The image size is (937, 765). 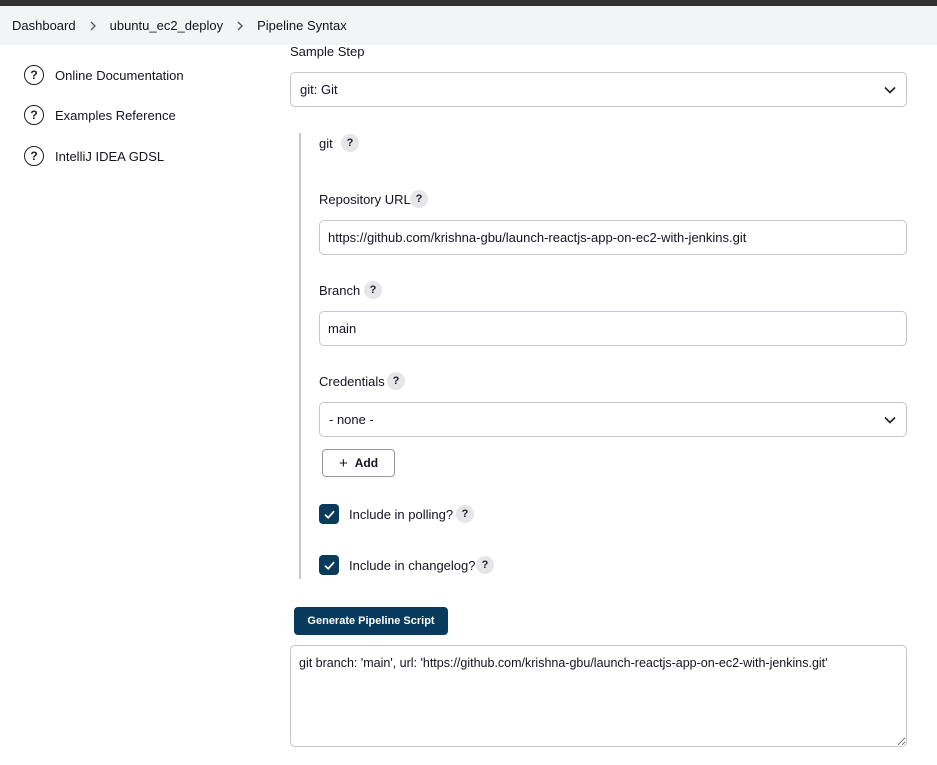 I want to click on sample-step-label: Sample Step, so click(x=327, y=51).